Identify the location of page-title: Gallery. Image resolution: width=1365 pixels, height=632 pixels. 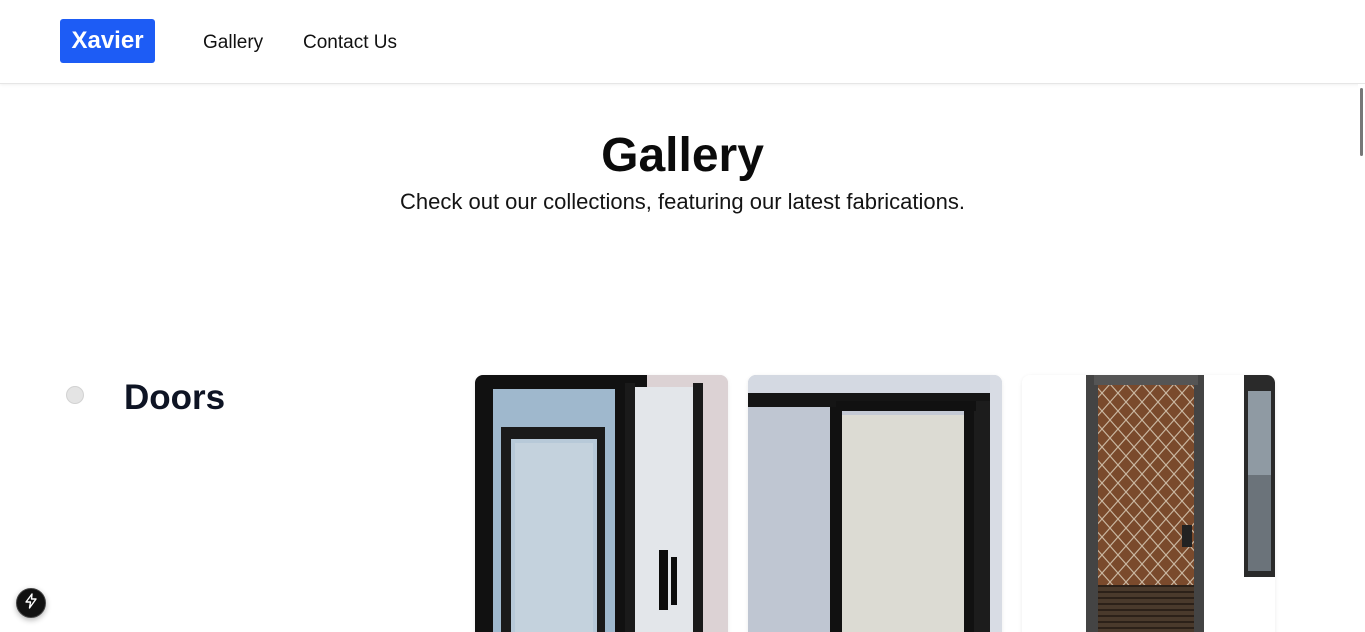
(682, 155).